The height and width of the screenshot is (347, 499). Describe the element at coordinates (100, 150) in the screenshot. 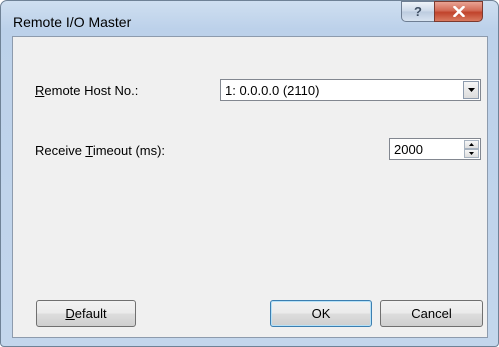

I see `receive-timeout-label: Receive Timeout (ms):` at that location.